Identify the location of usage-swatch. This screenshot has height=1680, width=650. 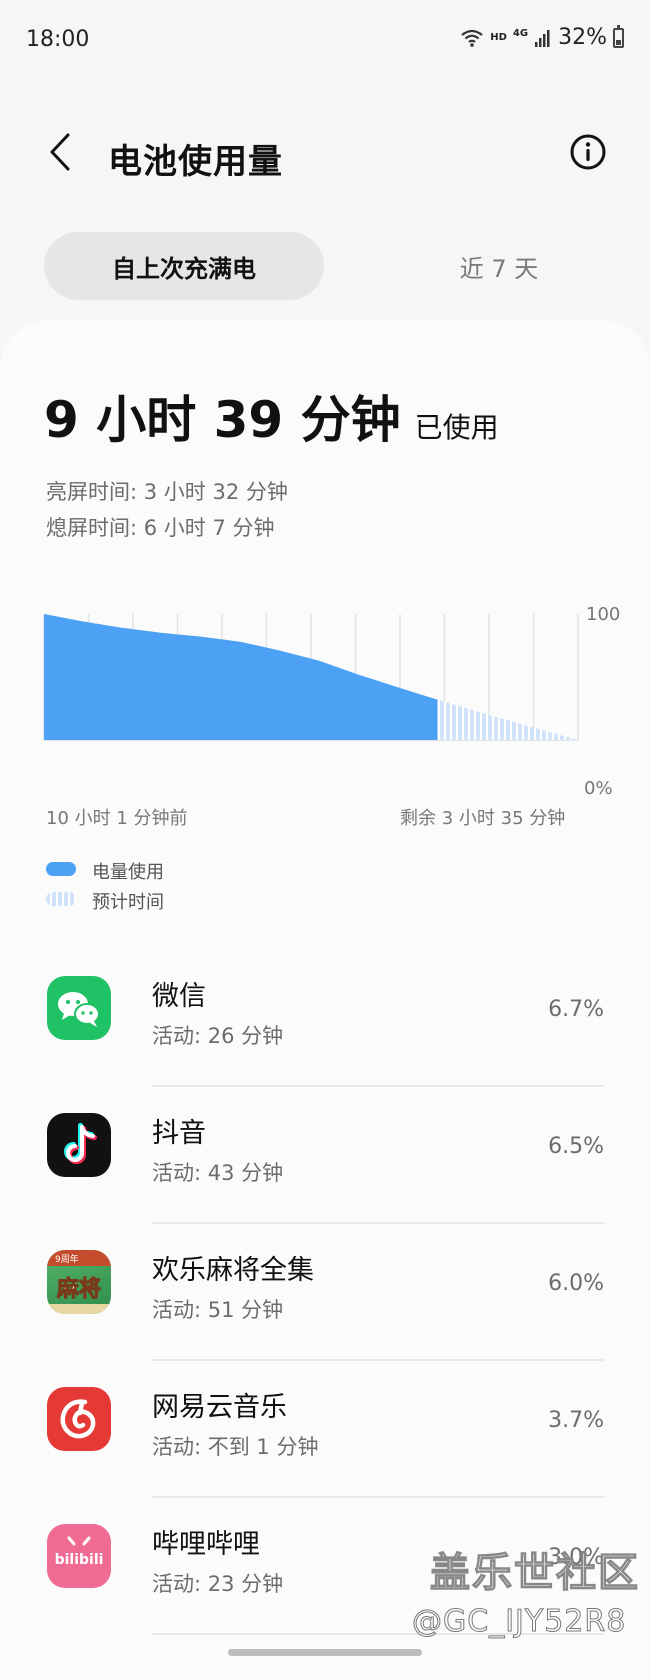
(61, 869).